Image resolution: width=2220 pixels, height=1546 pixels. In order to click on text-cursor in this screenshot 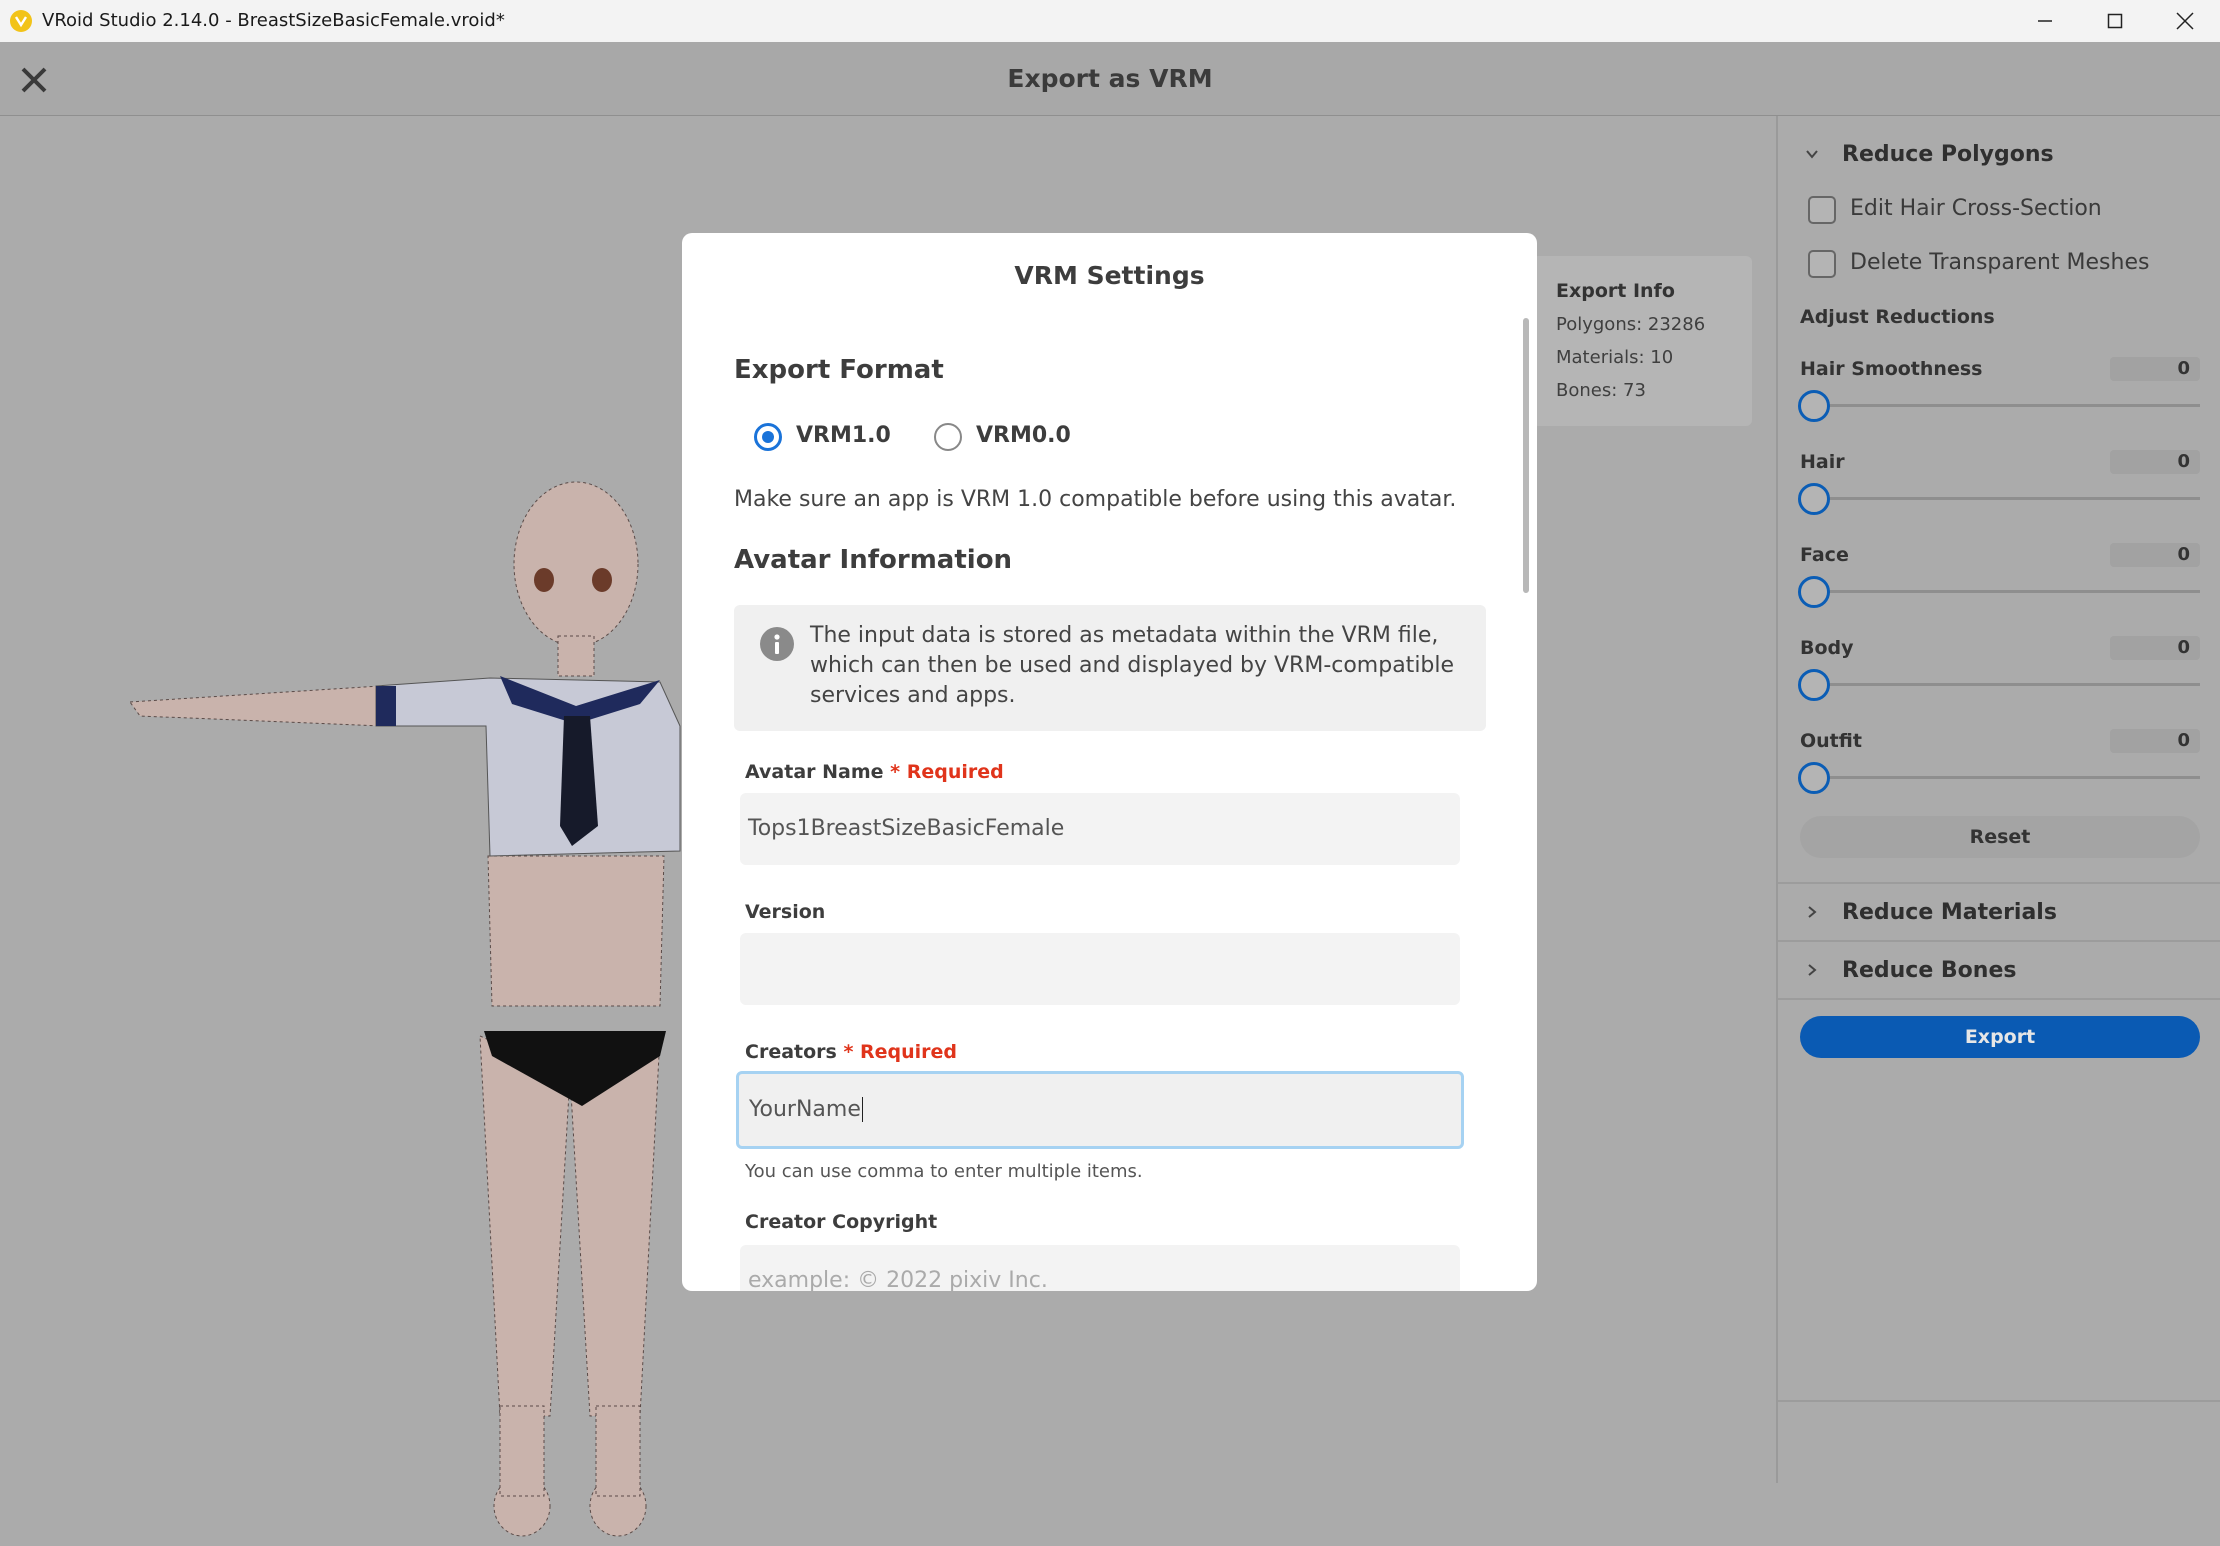, I will do `click(862, 1109)`.